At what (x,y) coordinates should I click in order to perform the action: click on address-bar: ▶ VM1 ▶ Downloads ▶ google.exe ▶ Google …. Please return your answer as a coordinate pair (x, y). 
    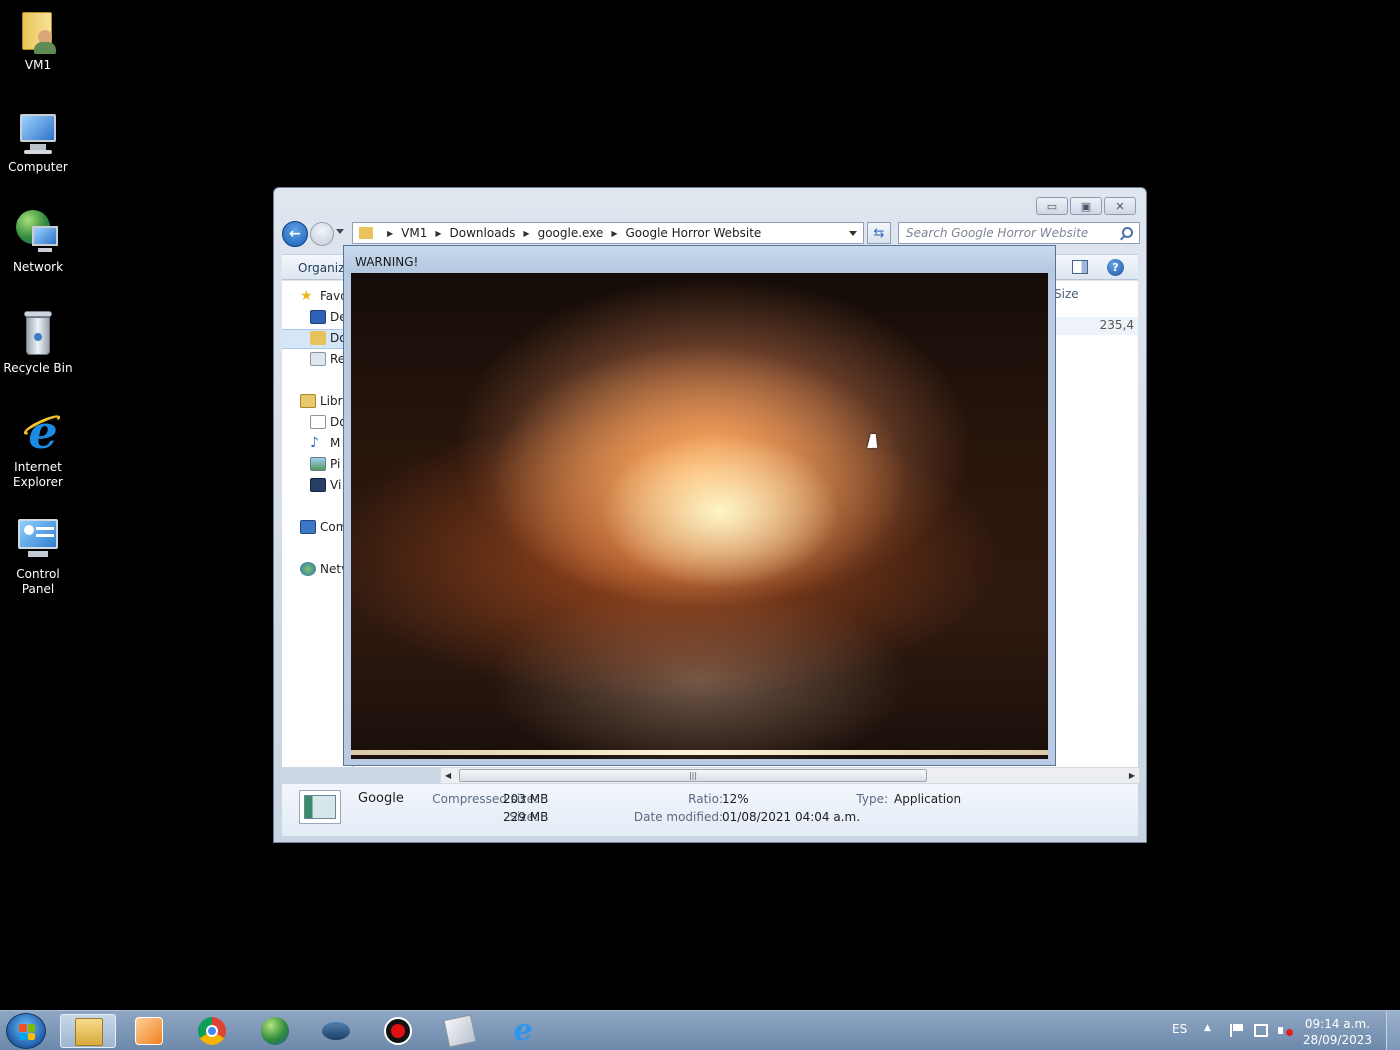
    Looking at the image, I should click on (608, 233).